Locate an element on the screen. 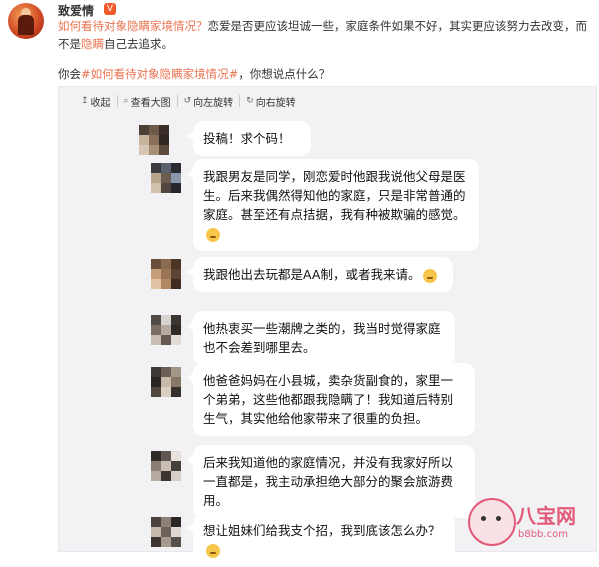  image-toolbar: ↥ 收起 ⌕ 查看大图 ↺ 向左旋转 ↻ 向右旋转 is located at coordinates (188, 102).